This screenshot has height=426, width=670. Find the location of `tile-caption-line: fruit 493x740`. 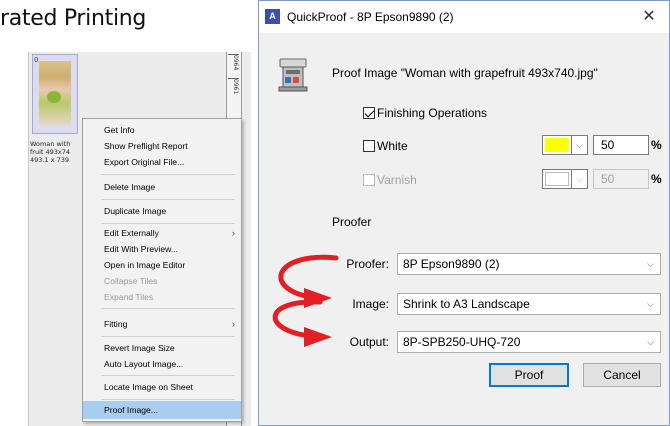

tile-caption-line: fruit 493x740 is located at coordinates (50, 152).